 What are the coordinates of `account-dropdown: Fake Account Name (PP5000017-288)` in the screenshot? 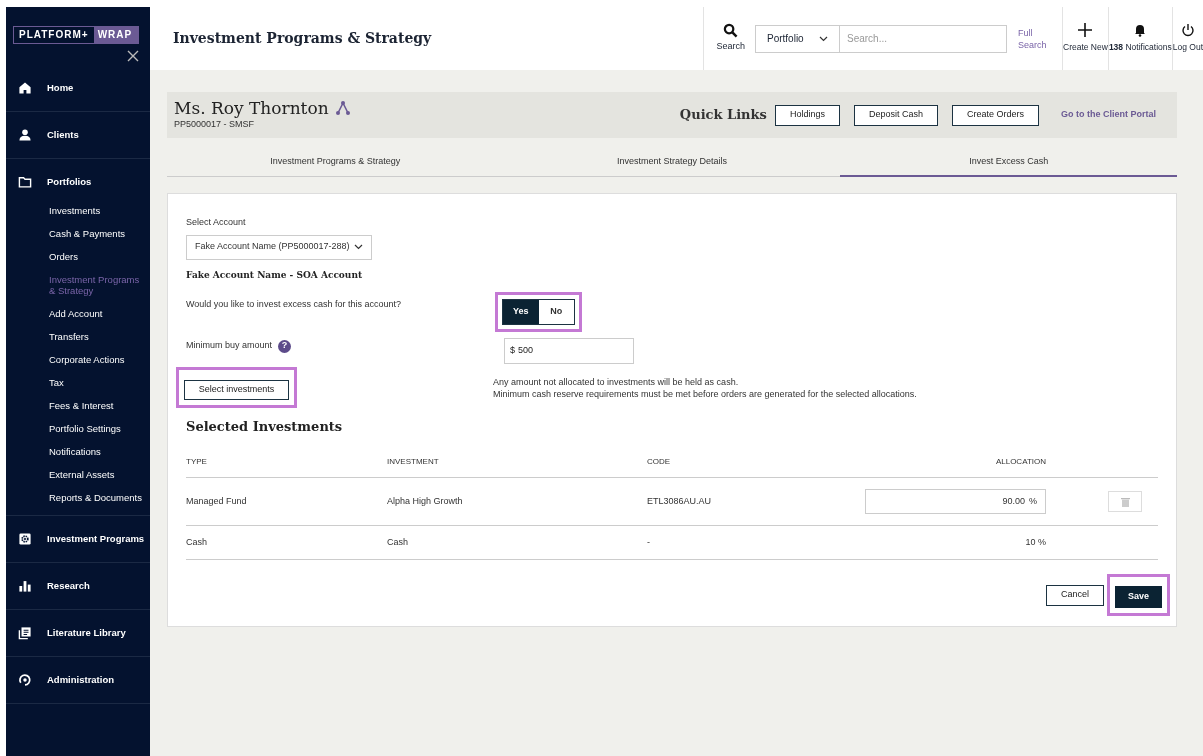 It's located at (279, 247).